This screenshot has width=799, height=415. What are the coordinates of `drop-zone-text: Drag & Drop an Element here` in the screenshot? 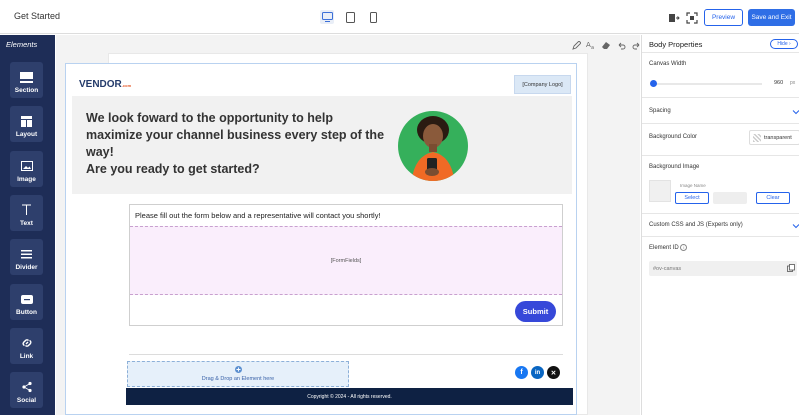 It's located at (238, 379).